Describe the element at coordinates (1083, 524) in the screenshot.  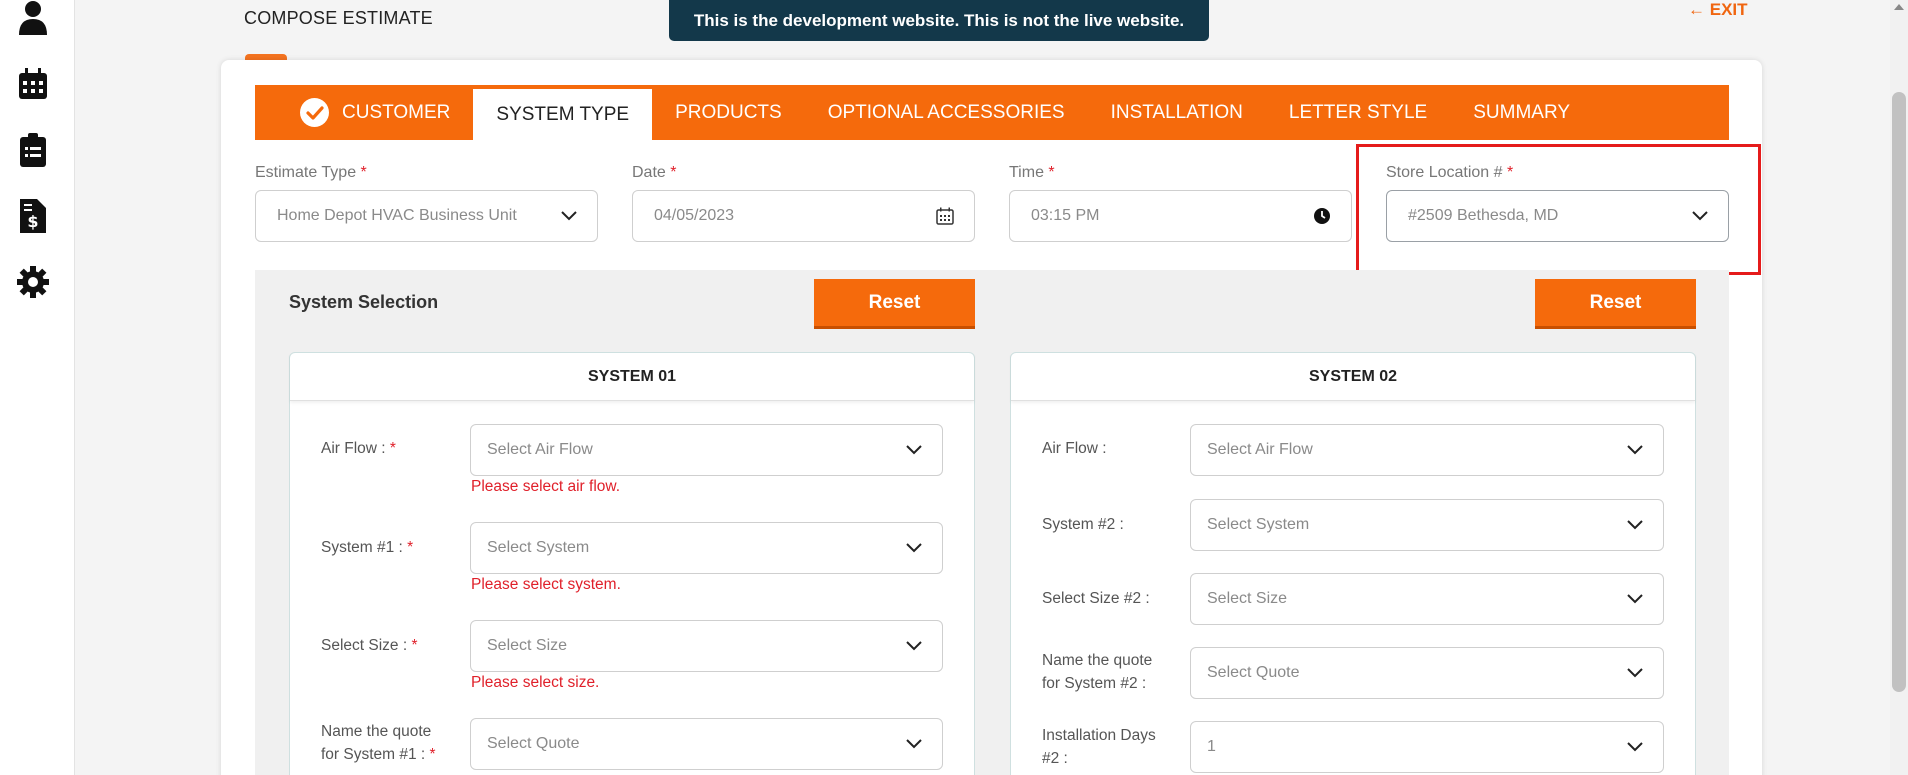
I see `s2-system-label: System #2 :` at that location.